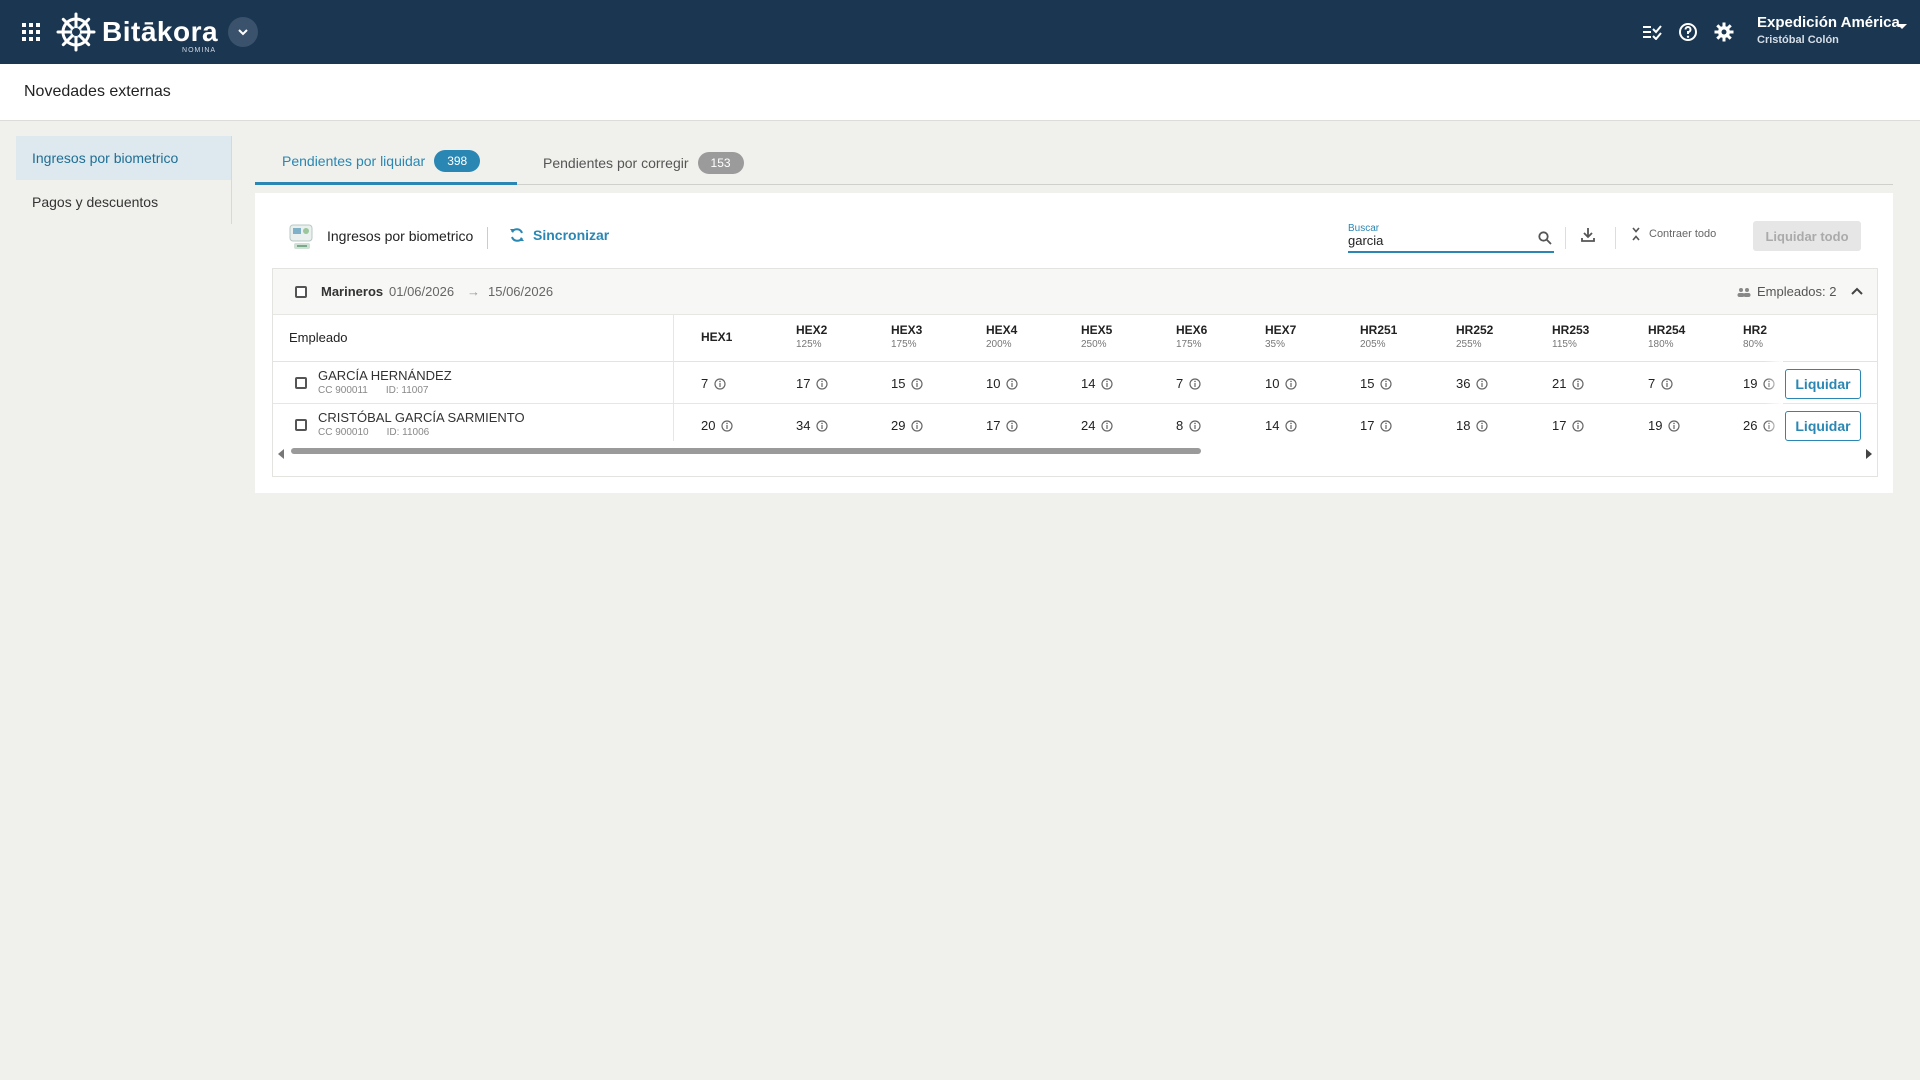  Describe the element at coordinates (373, 390) in the screenshot. I see `employee-ids: CC 900011 ID: 11007` at that location.